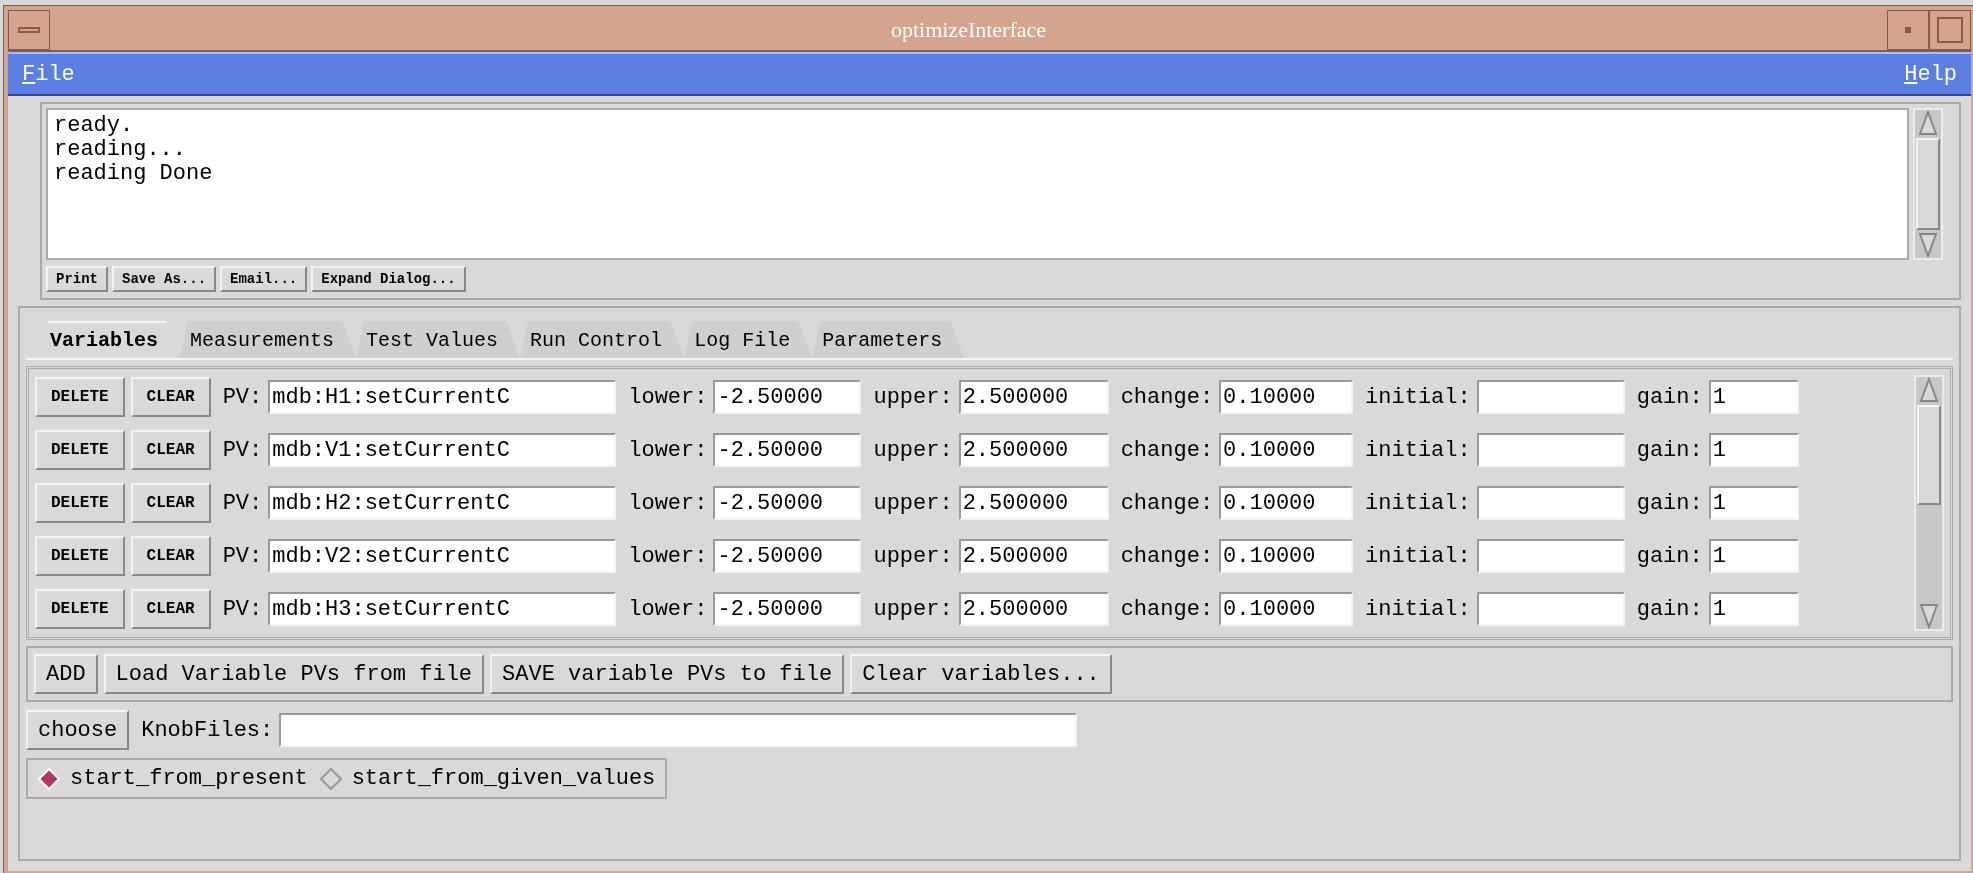 This screenshot has height=873, width=1973. Describe the element at coordinates (29, 30) in the screenshot. I see `window-menu-icon` at that location.